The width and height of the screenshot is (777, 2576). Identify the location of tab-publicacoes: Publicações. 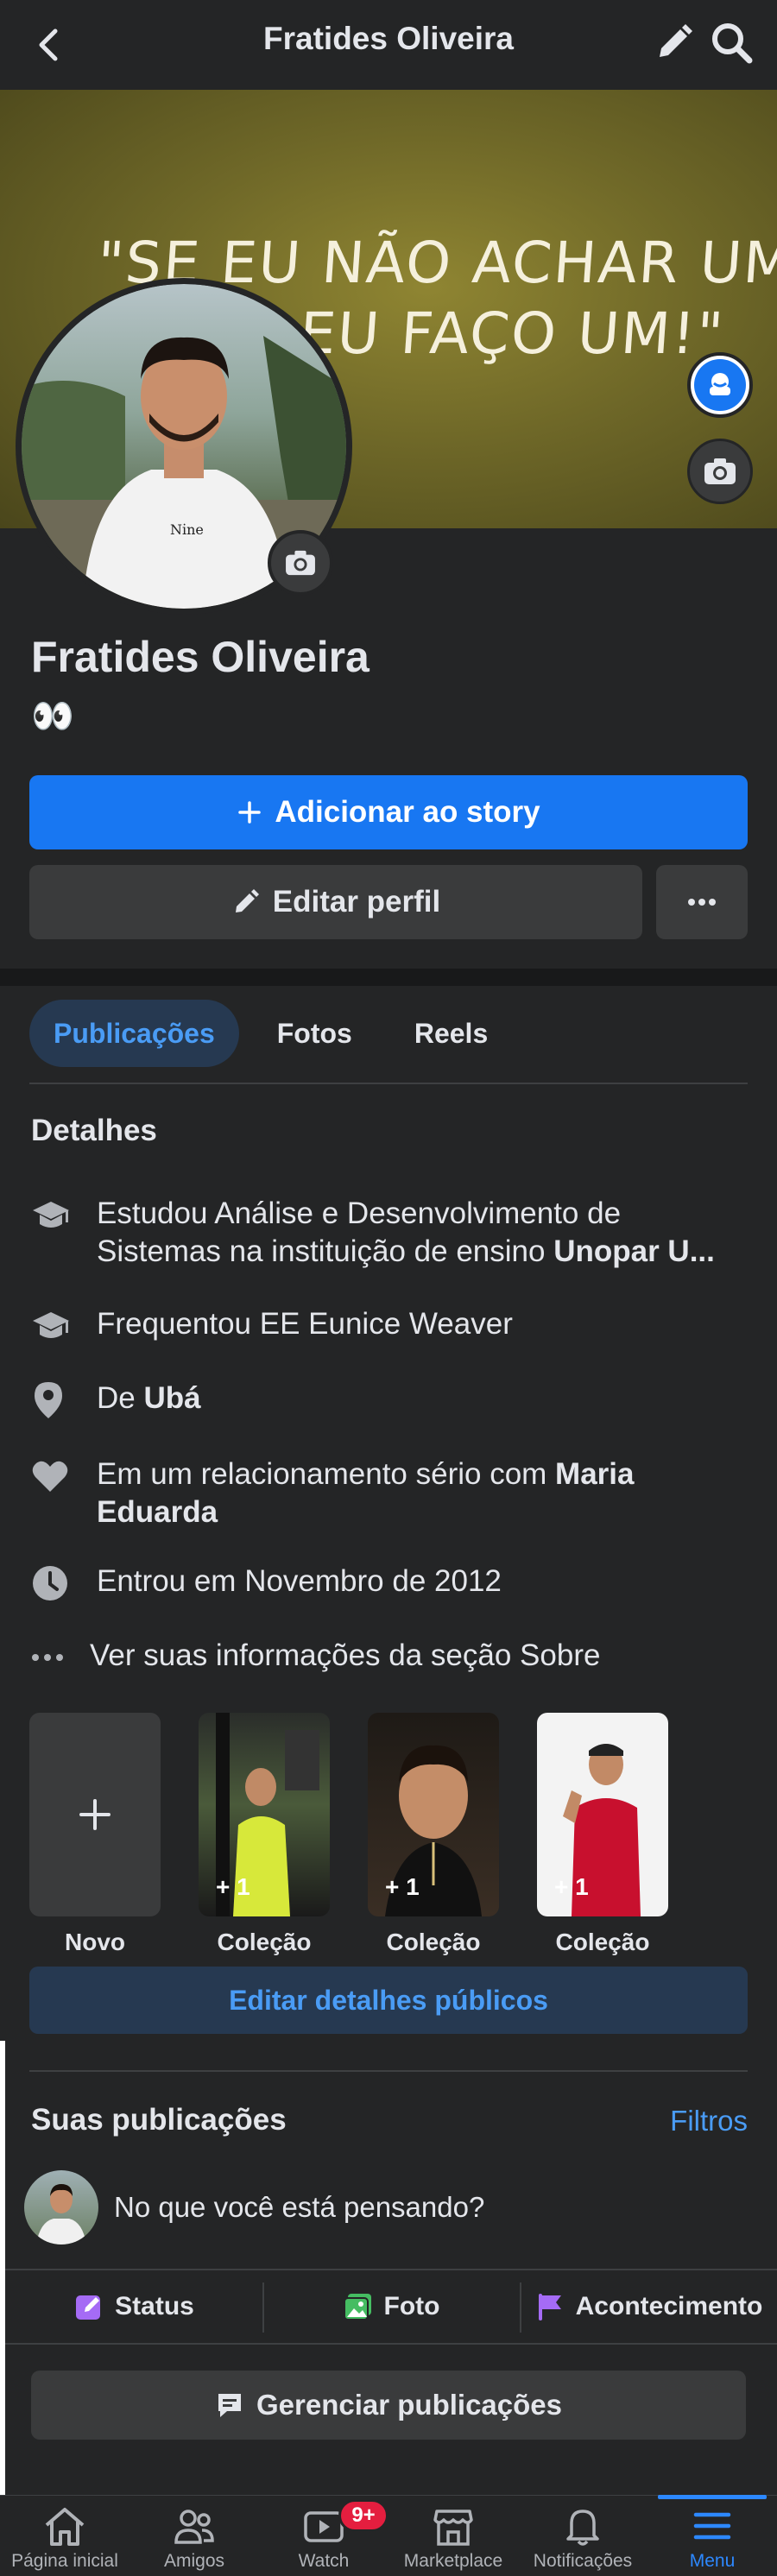
(134, 1033).